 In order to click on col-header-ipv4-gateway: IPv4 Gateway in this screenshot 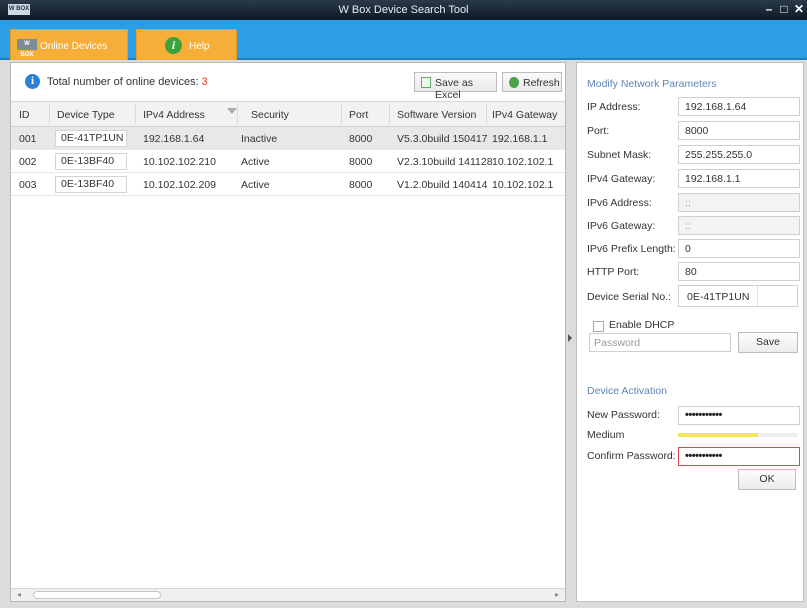, I will do `click(528, 115)`.